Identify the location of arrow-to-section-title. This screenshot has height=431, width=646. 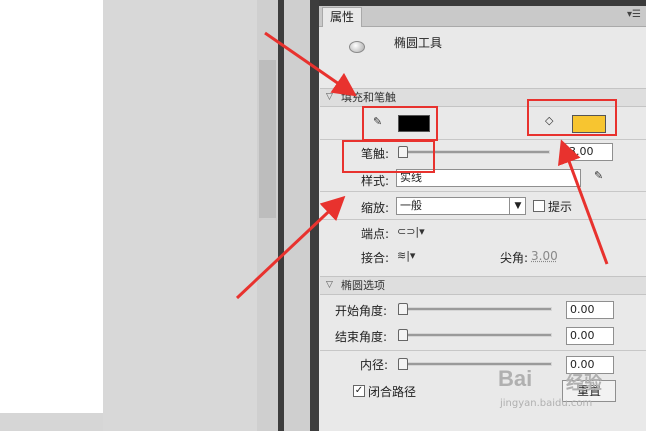
(310, 64).